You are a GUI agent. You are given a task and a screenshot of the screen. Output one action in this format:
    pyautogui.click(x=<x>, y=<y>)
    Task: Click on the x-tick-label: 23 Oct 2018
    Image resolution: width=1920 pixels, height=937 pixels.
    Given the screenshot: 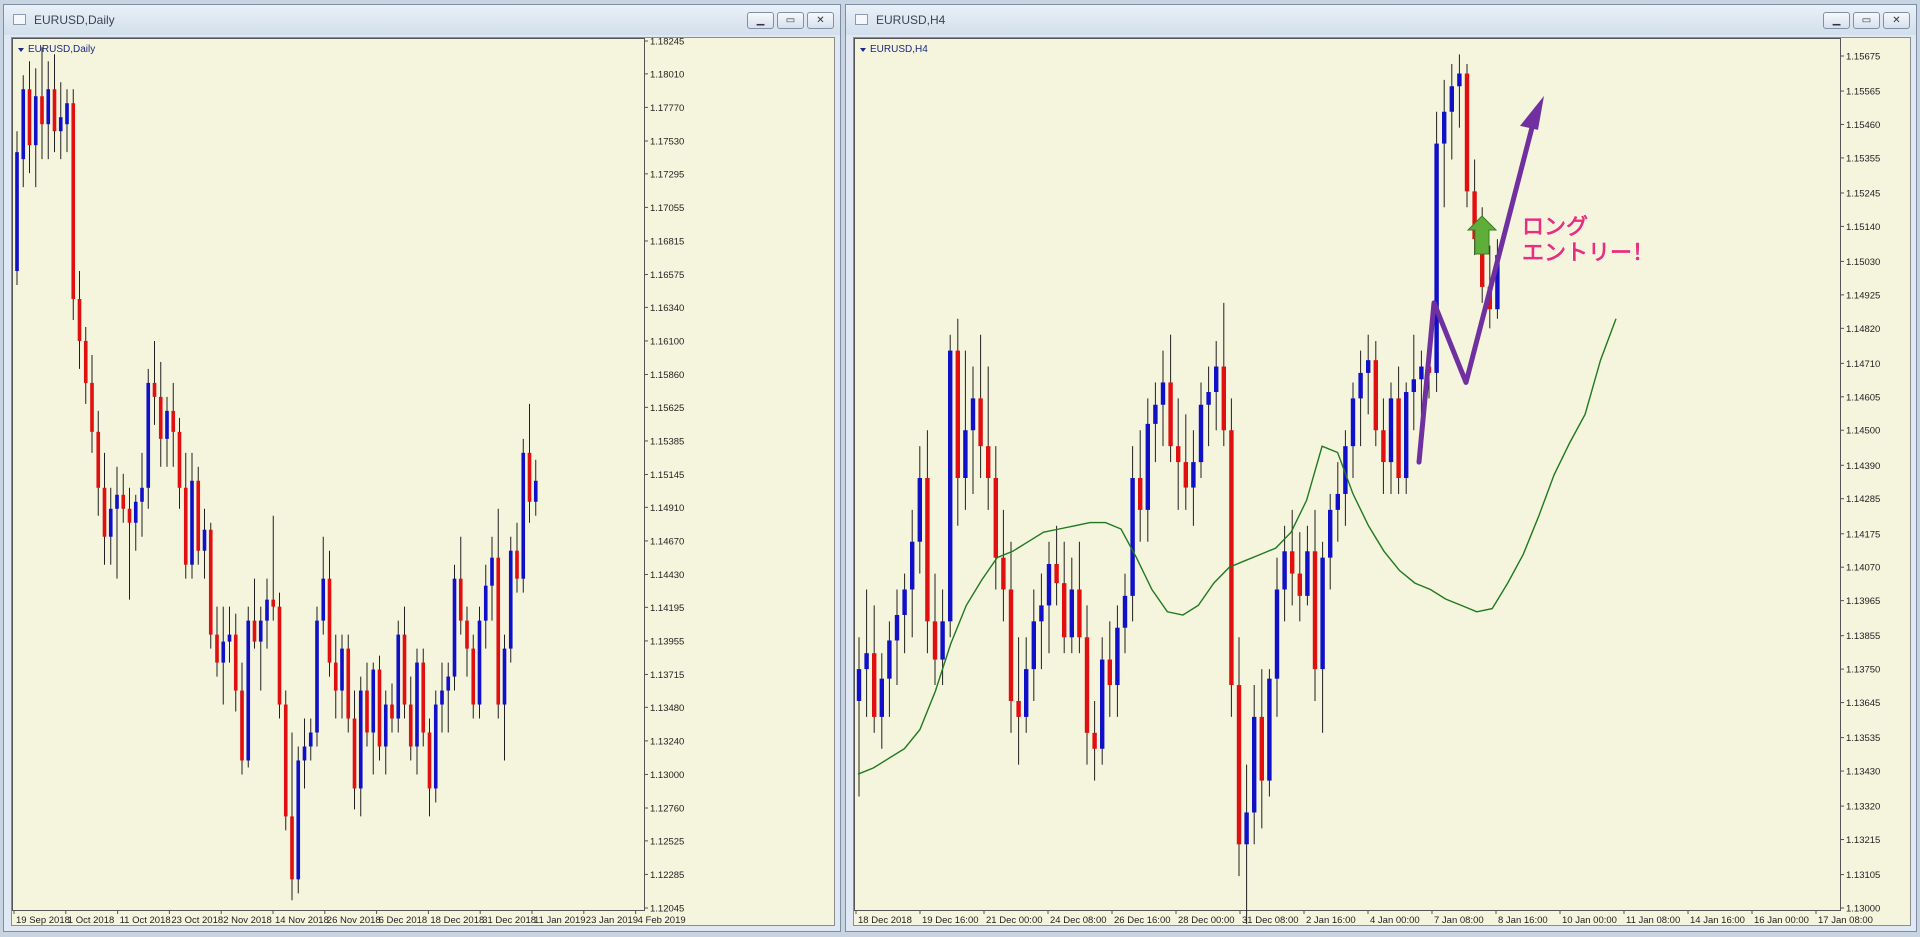 What is the action you would take?
    pyautogui.click(x=197, y=920)
    